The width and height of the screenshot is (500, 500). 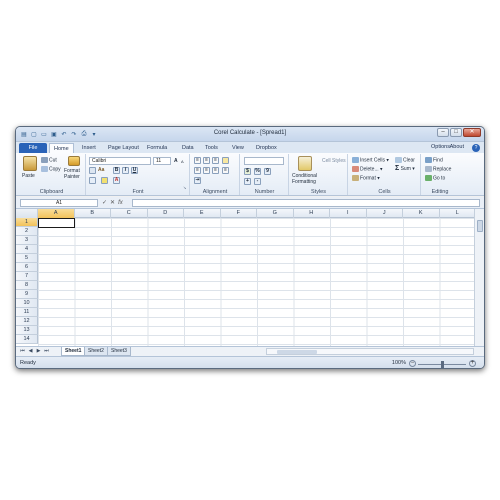 I want to click on row-header-5: 5, so click(x=27, y=258).